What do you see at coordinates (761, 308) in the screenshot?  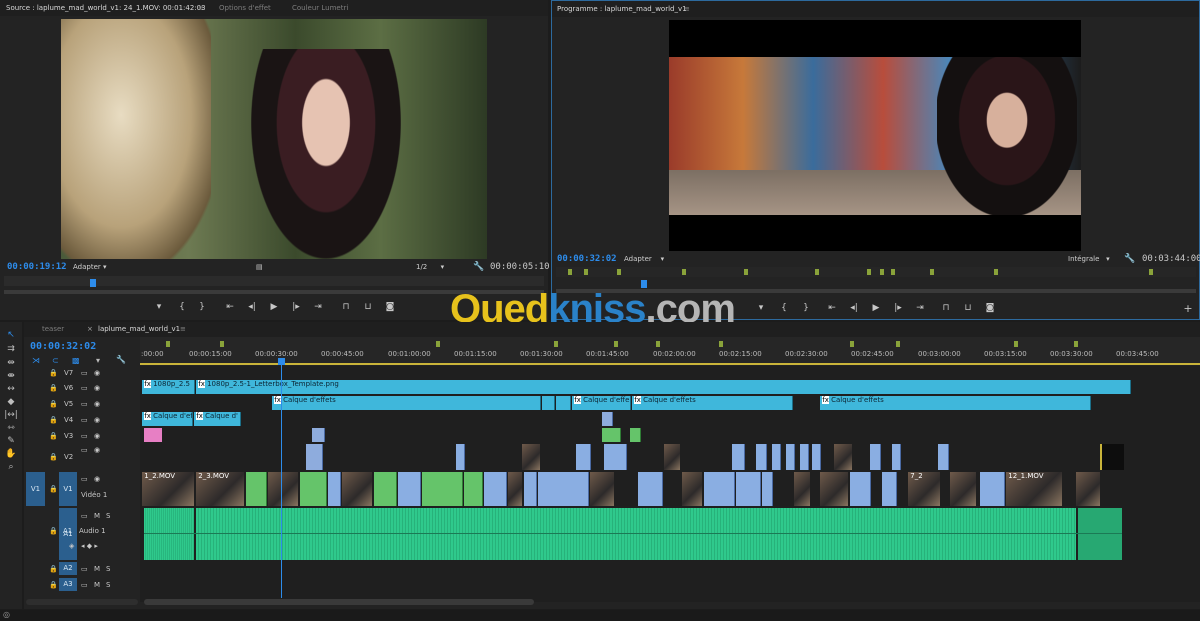 I see `mark-in-icon: ▾` at bounding box center [761, 308].